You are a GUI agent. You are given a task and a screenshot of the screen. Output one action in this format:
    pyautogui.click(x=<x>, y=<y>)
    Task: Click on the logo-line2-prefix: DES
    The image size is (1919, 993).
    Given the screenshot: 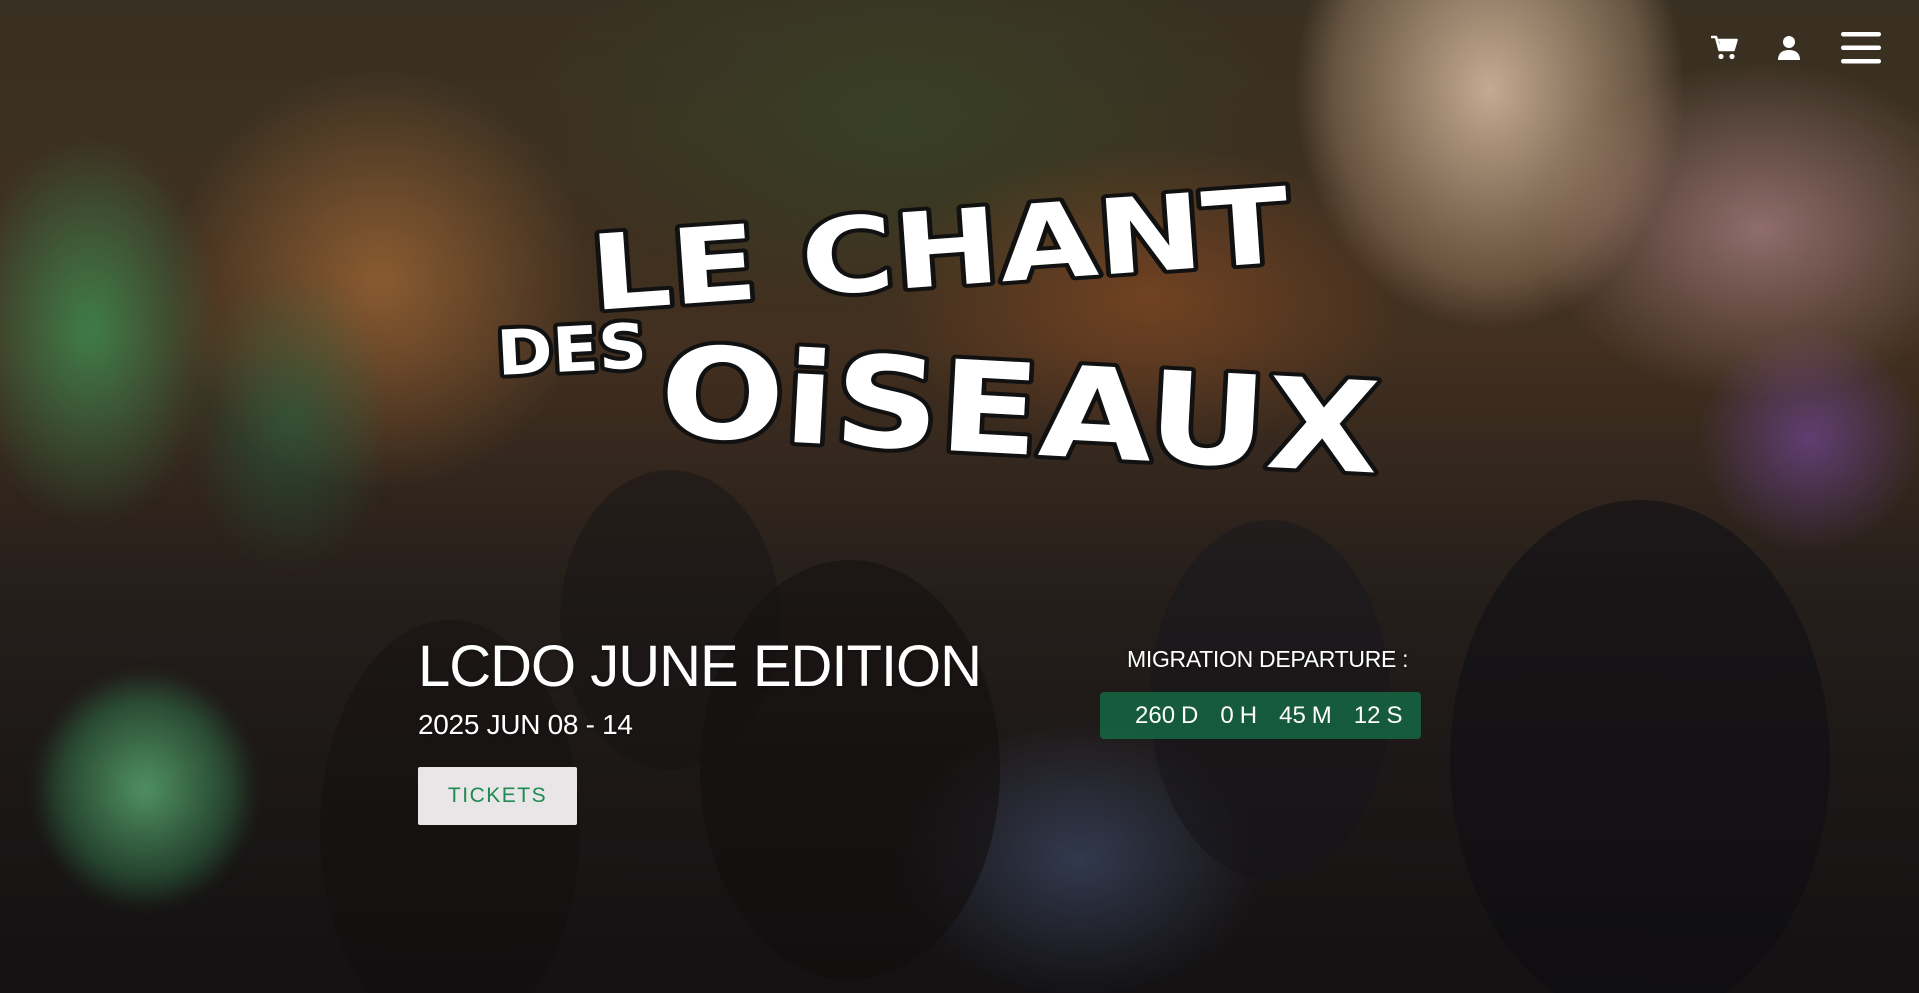 What is the action you would take?
    pyautogui.click(x=573, y=349)
    